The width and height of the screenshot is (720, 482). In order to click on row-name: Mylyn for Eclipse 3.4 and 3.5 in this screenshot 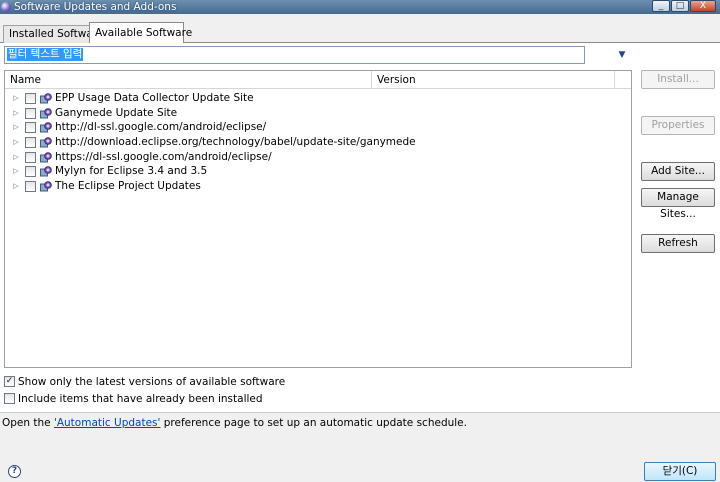, I will do `click(131, 171)`.